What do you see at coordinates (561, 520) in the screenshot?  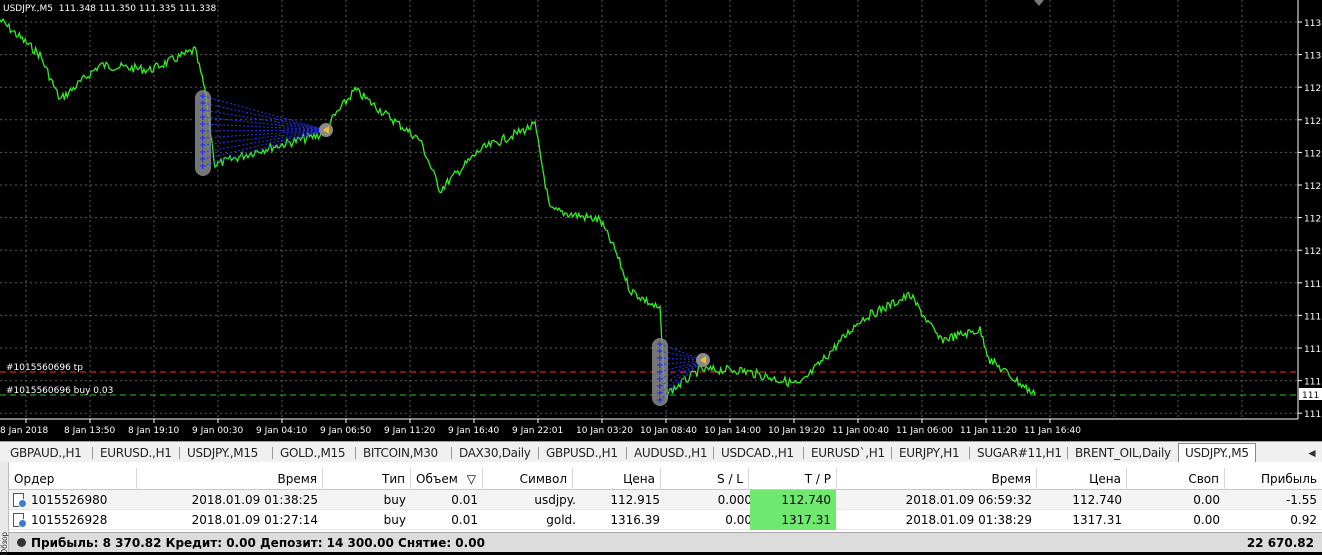 I see `cell-symbol: gold.` at bounding box center [561, 520].